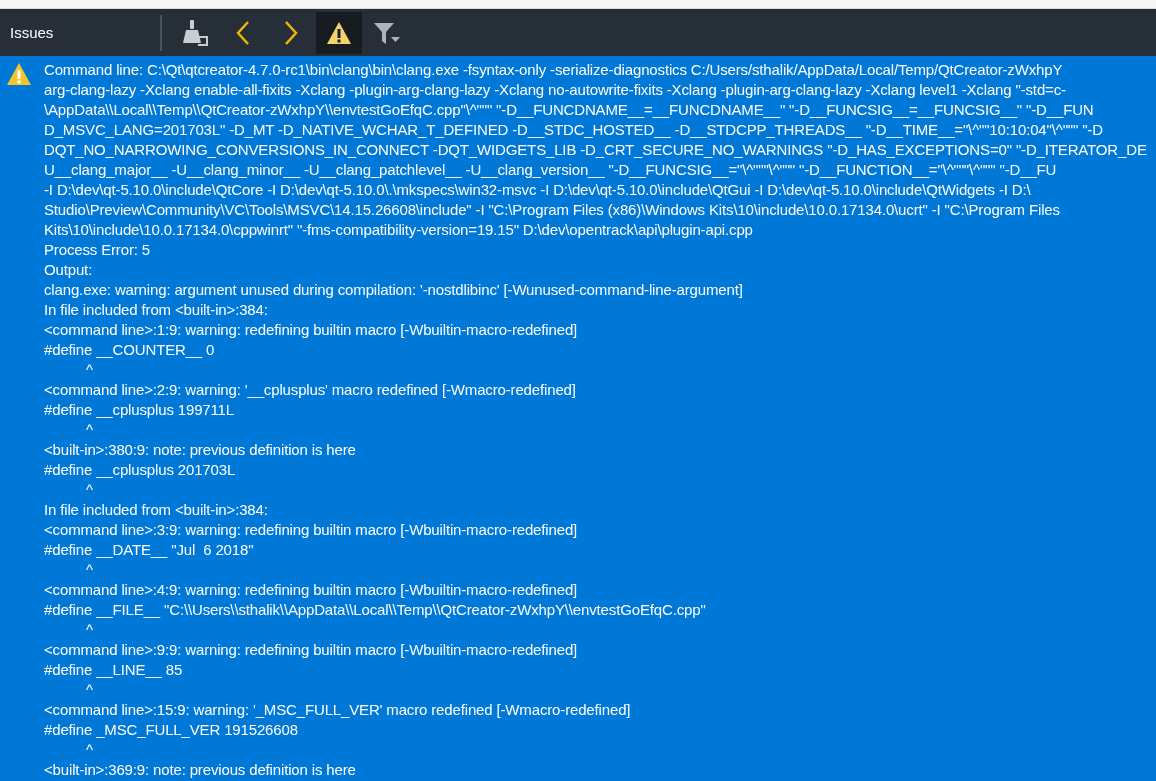 This screenshot has width=1156, height=781. Describe the element at coordinates (291, 32) in the screenshot. I see `chevron-right-icon` at that location.